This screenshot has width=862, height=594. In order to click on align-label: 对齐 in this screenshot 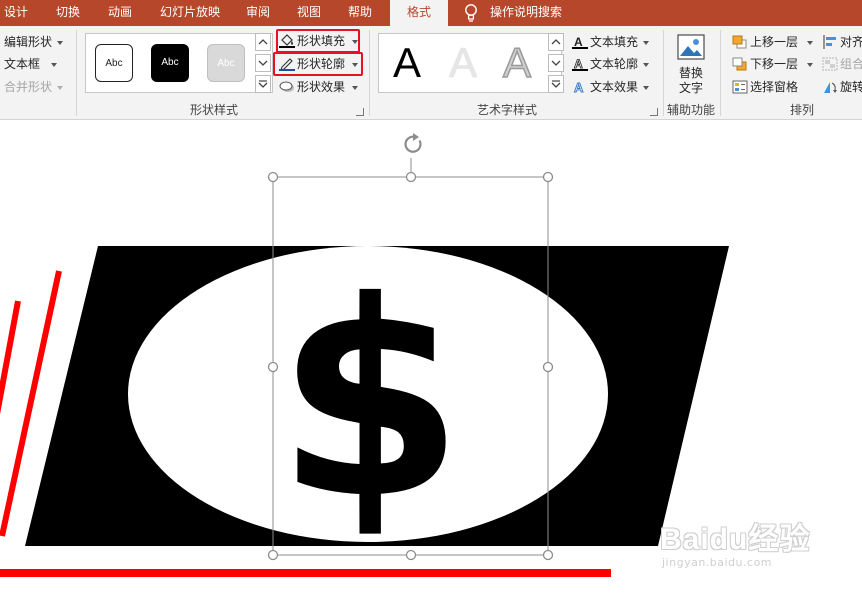, I will do `click(851, 42)`.